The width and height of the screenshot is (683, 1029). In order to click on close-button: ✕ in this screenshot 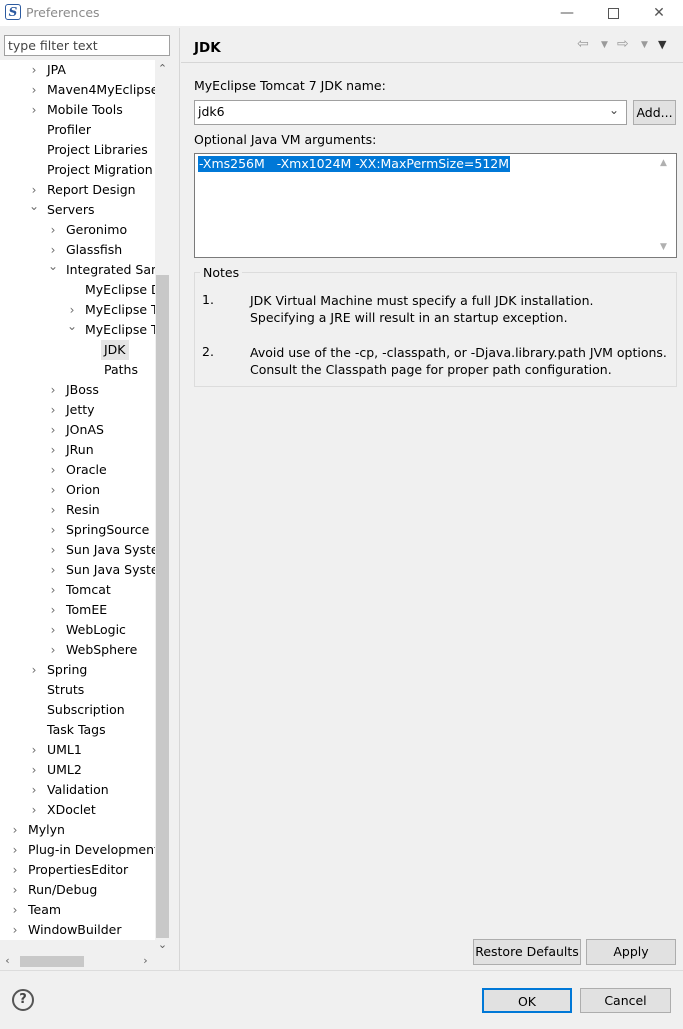, I will do `click(659, 13)`.